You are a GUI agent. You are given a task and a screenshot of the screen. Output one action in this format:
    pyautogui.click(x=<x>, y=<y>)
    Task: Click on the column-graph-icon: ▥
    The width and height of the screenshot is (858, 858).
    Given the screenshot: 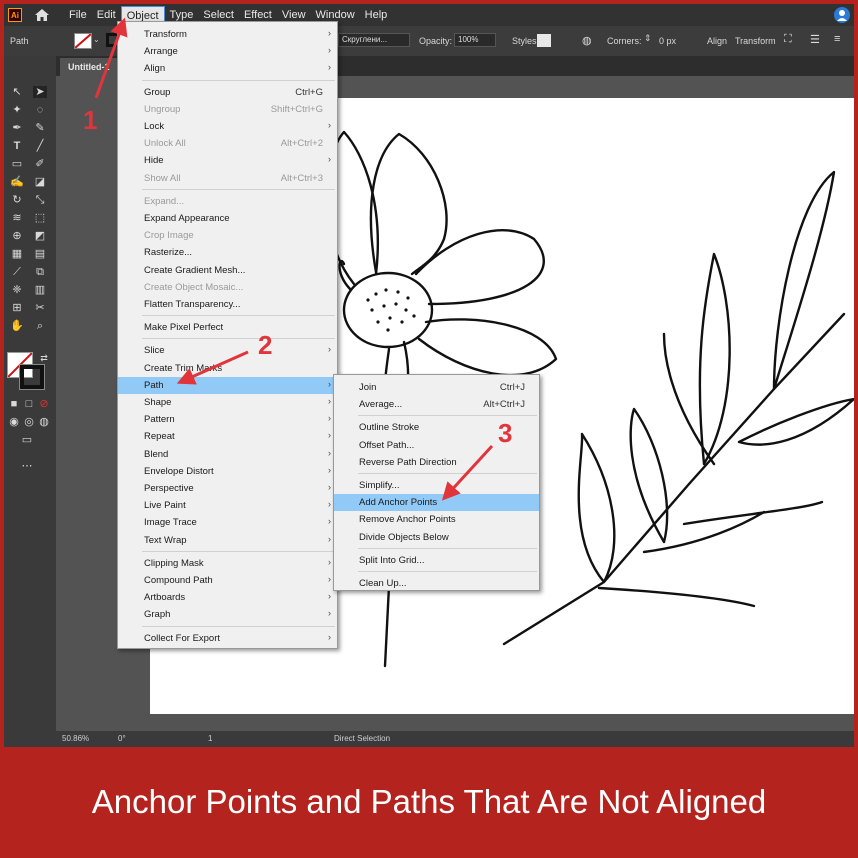 What is the action you would take?
    pyautogui.click(x=40, y=290)
    